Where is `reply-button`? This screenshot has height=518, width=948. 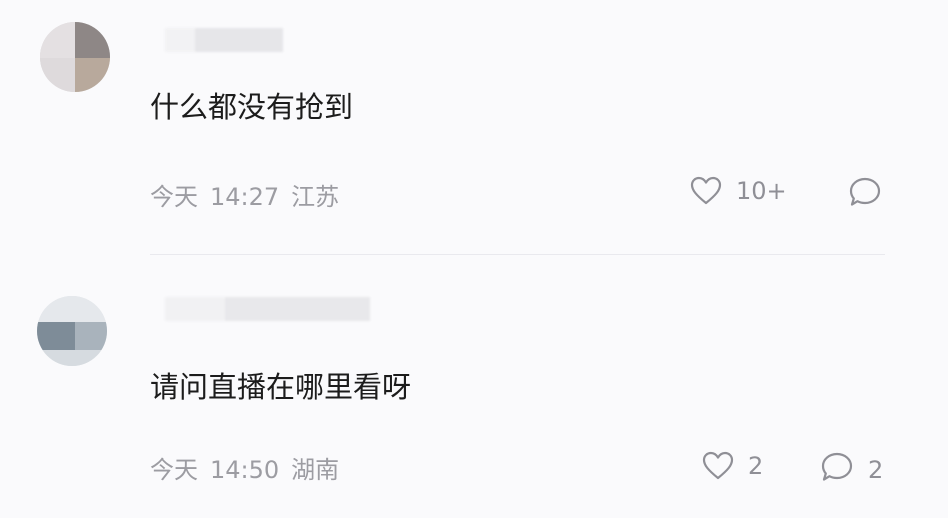
reply-button is located at coordinates (872, 195).